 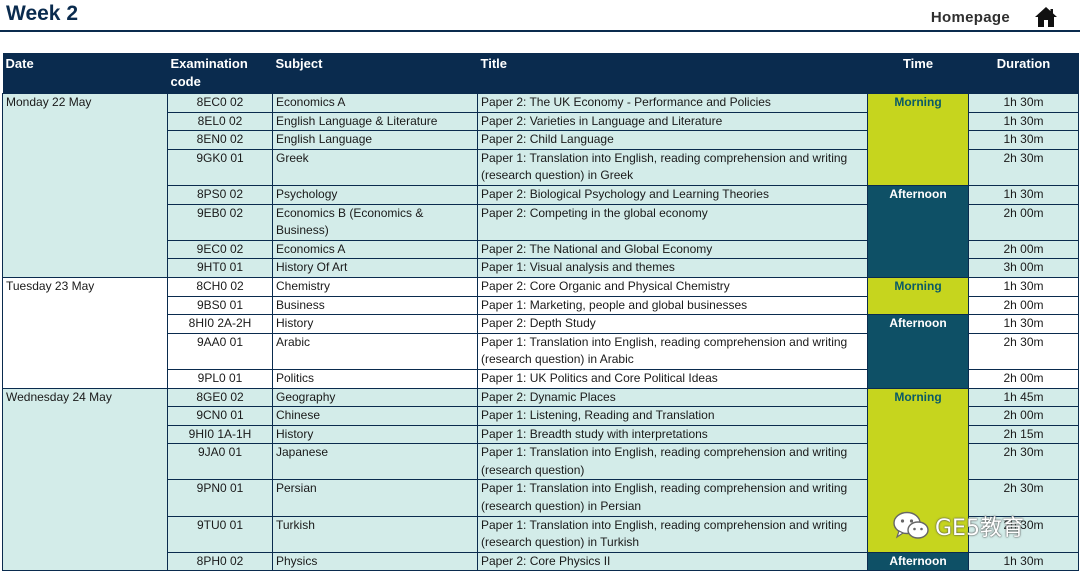 I want to click on exam-code-cell: 8EL0 02, so click(x=220, y=121).